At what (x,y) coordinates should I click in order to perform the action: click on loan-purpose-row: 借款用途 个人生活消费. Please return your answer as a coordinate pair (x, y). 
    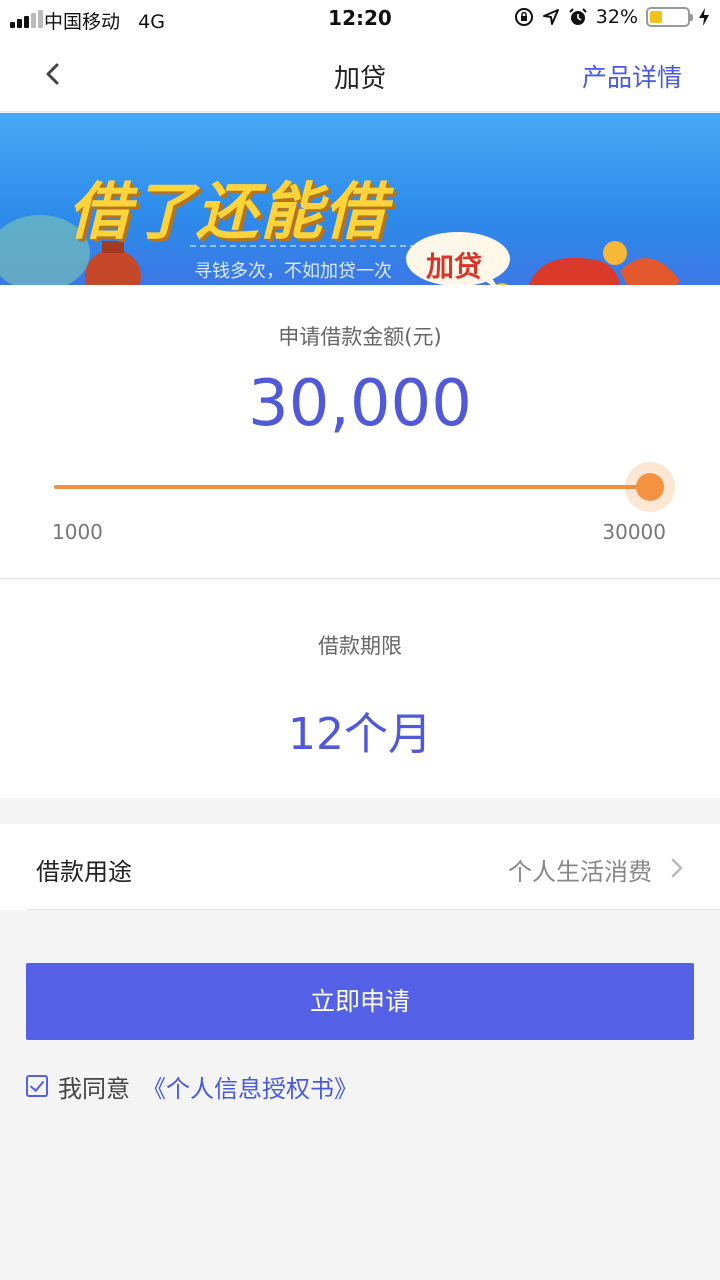
    Looking at the image, I should click on (360, 867).